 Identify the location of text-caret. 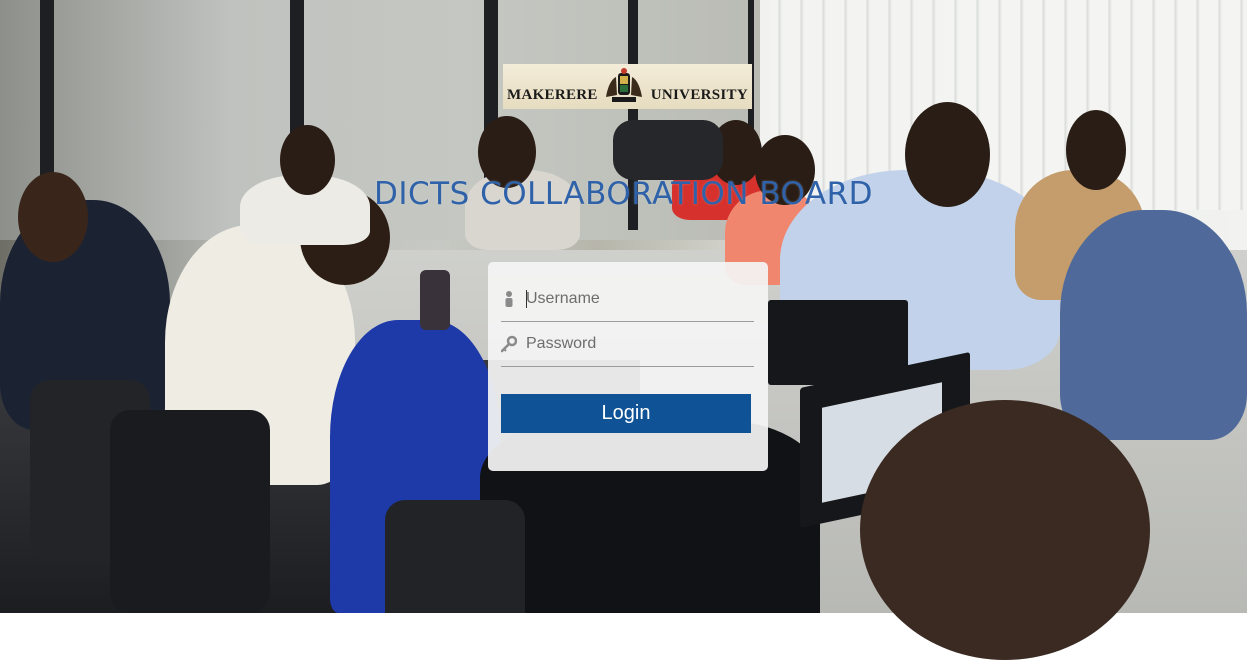
(526, 299).